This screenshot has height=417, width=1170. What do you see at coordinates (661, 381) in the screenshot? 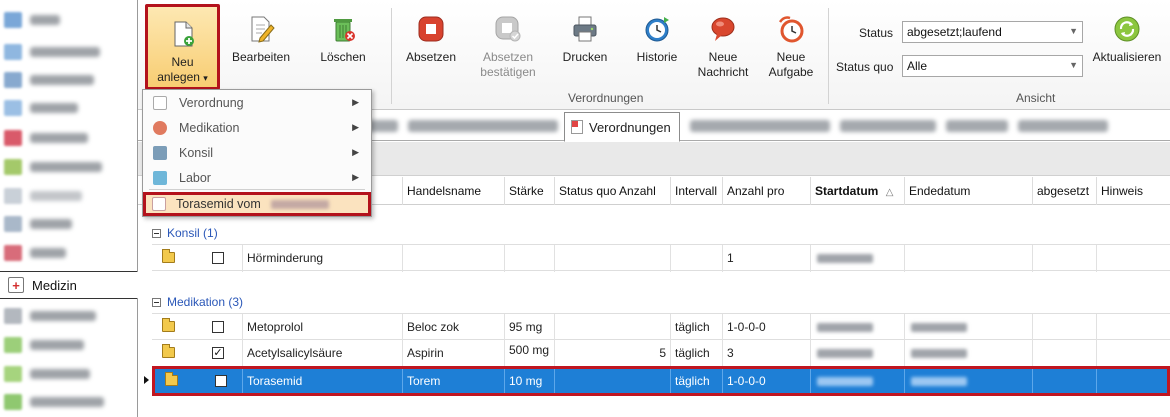
I see `table-row-selected: Torasemid Torem 10 mg täglich 1-0-0-0` at bounding box center [661, 381].